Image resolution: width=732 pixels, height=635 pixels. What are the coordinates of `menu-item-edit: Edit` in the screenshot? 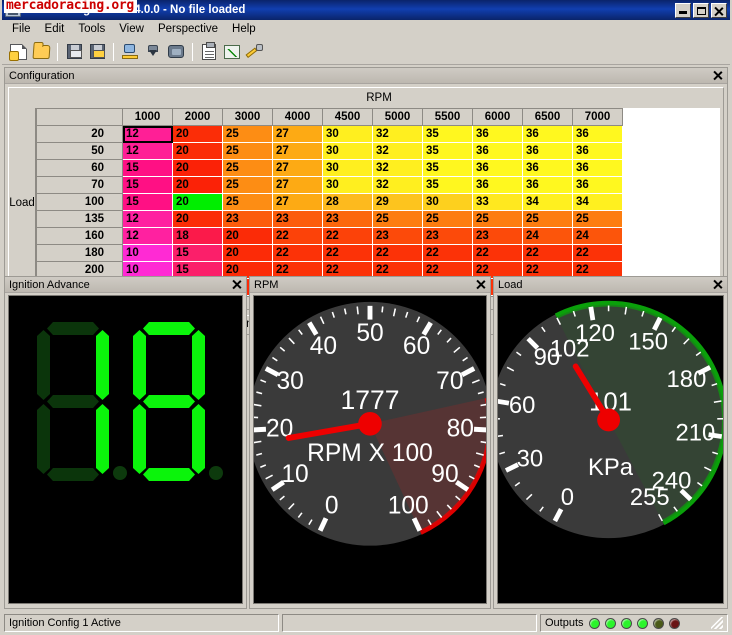 It's located at (55, 29).